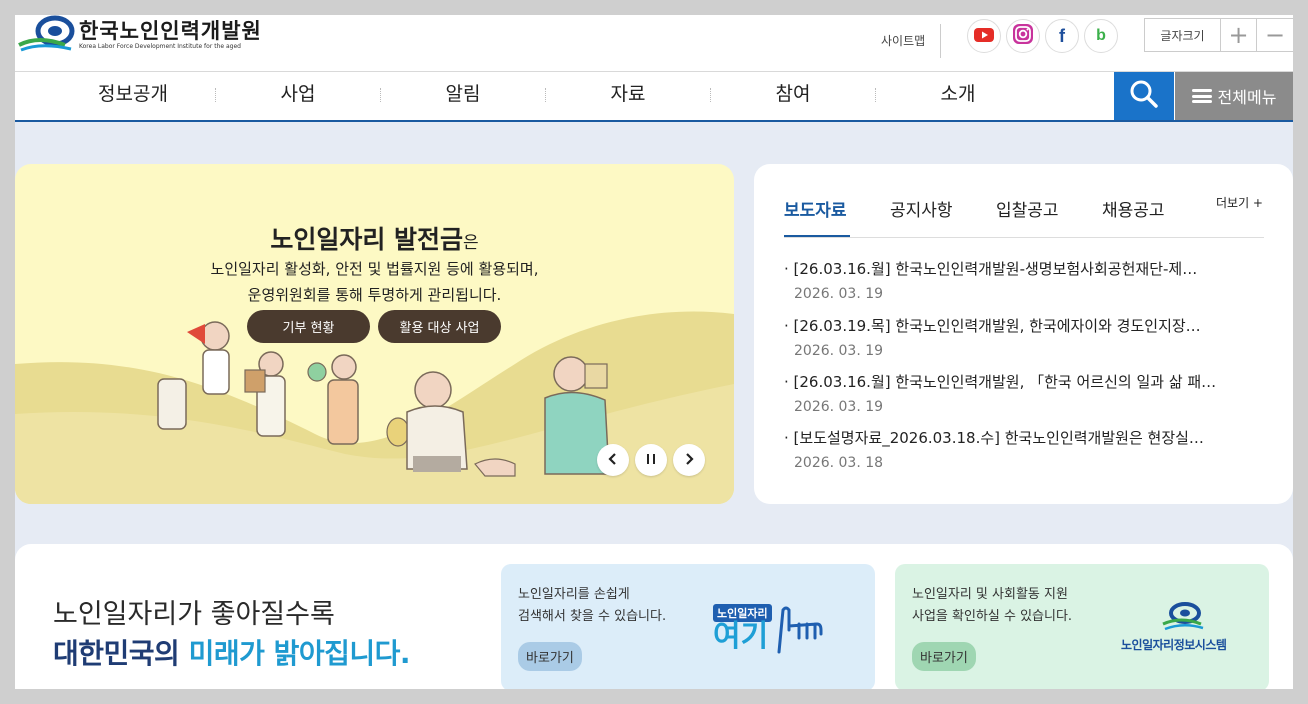  I want to click on search-button, so click(1144, 96).